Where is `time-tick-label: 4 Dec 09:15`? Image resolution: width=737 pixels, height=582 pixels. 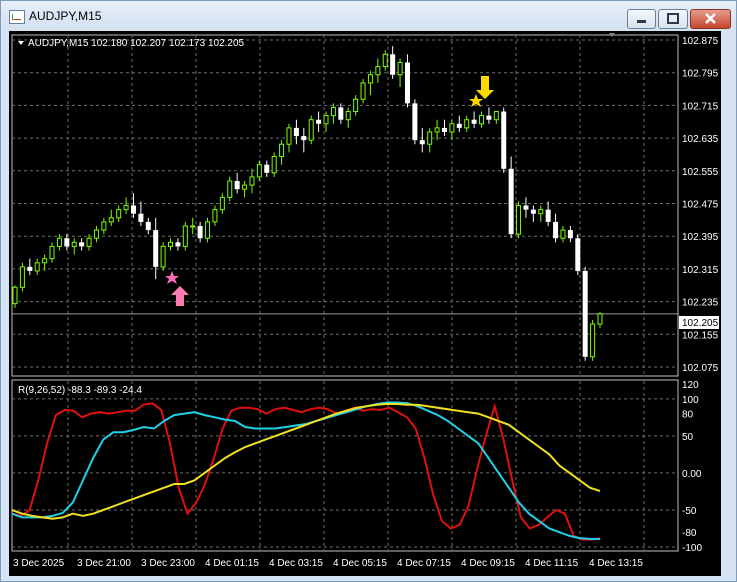
time-tick-label: 4 Dec 09:15 is located at coordinates (488, 563).